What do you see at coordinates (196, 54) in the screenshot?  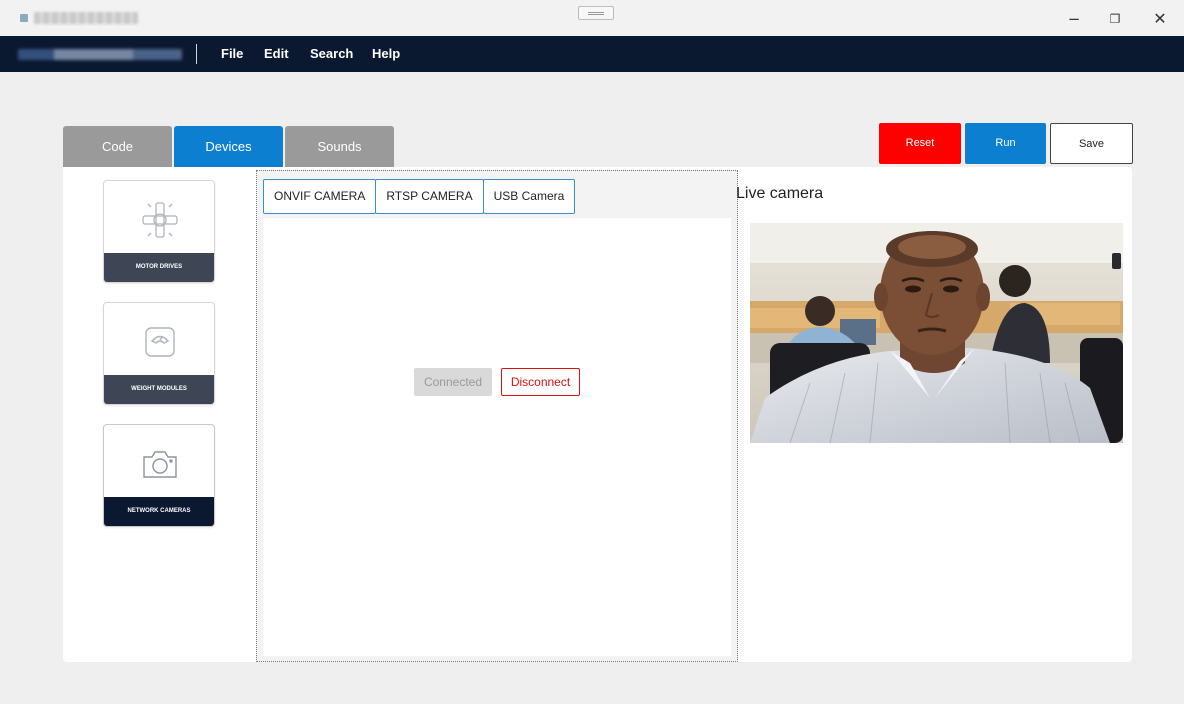 I see `menu-separator` at bounding box center [196, 54].